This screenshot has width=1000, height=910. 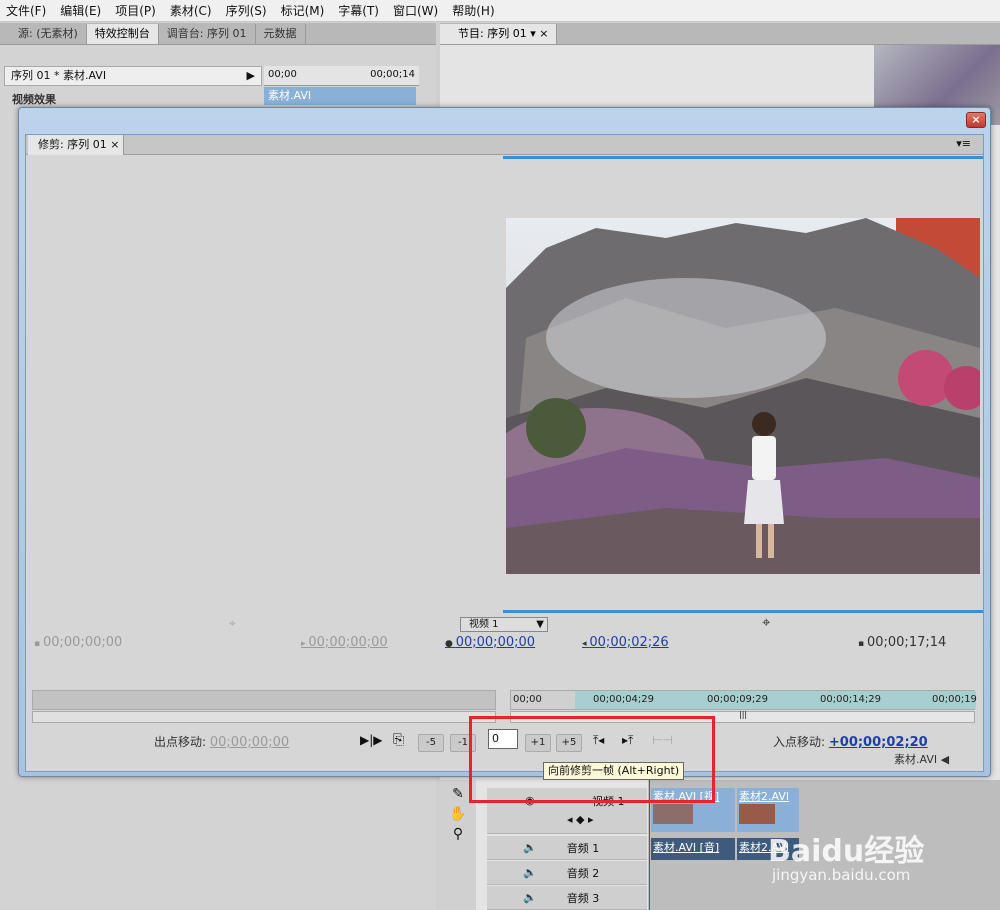 What do you see at coordinates (583, 873) in the screenshot?
I see `audio2-label: 音频 2` at bounding box center [583, 873].